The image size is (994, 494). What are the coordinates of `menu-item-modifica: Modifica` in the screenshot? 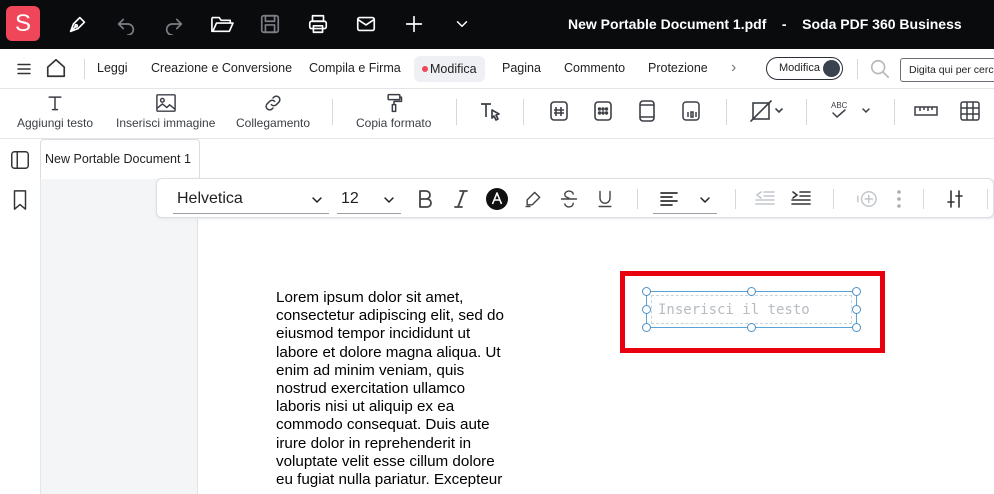 It's located at (449, 69).